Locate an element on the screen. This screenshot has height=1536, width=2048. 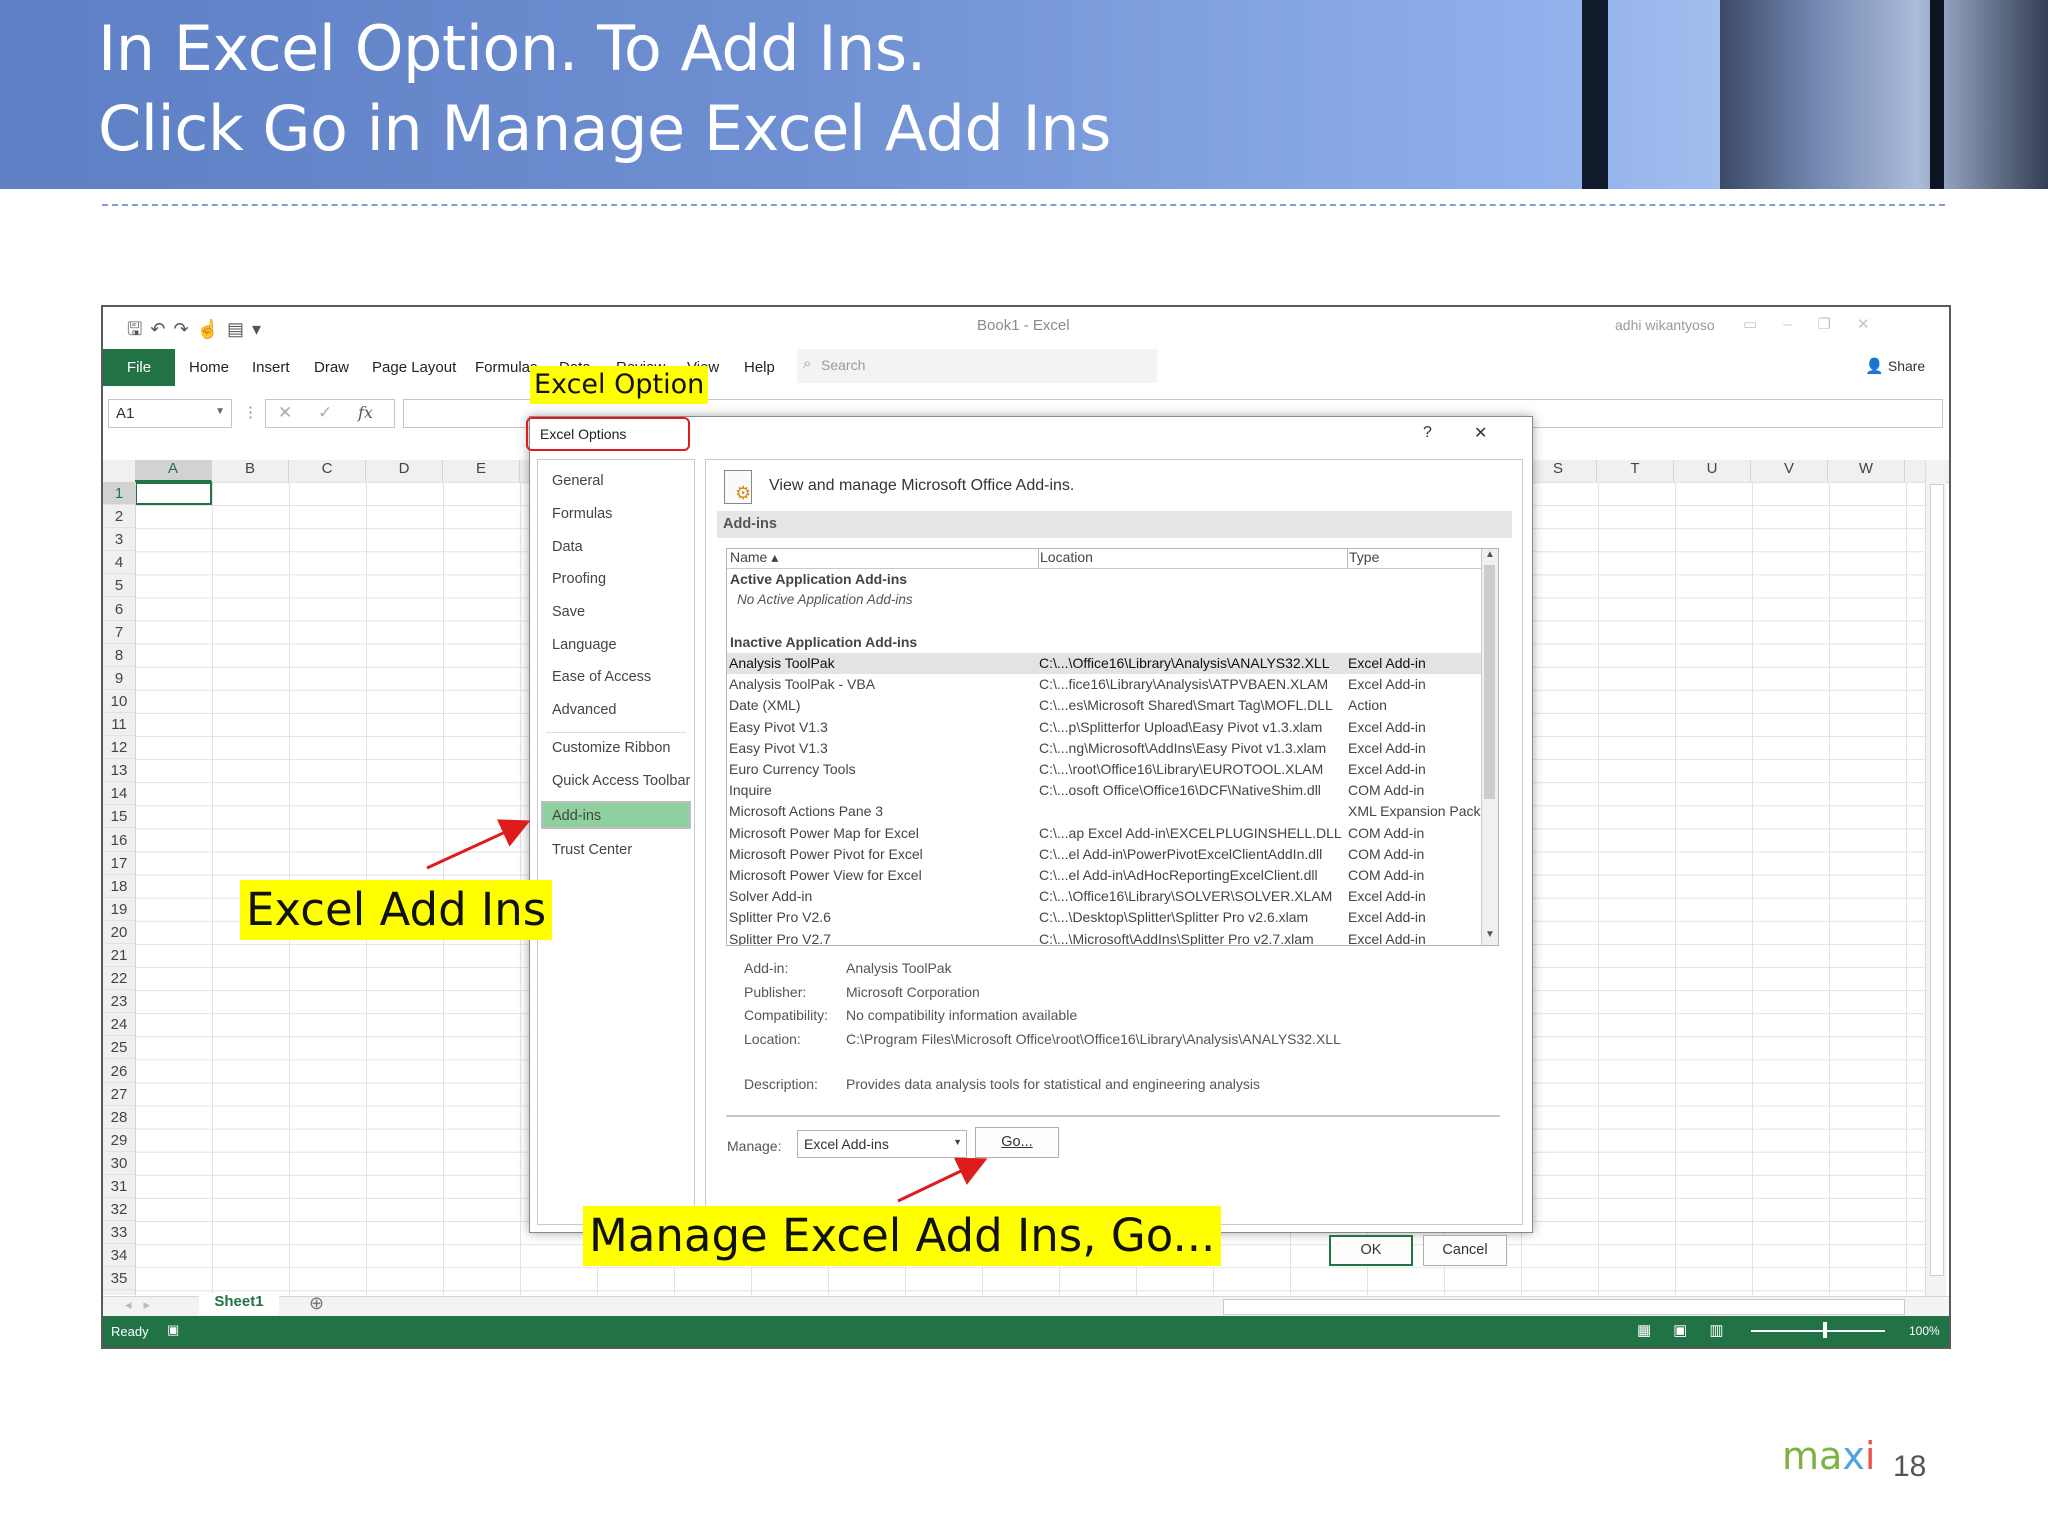
logo-part-i: i is located at coordinates (1870, 1456).